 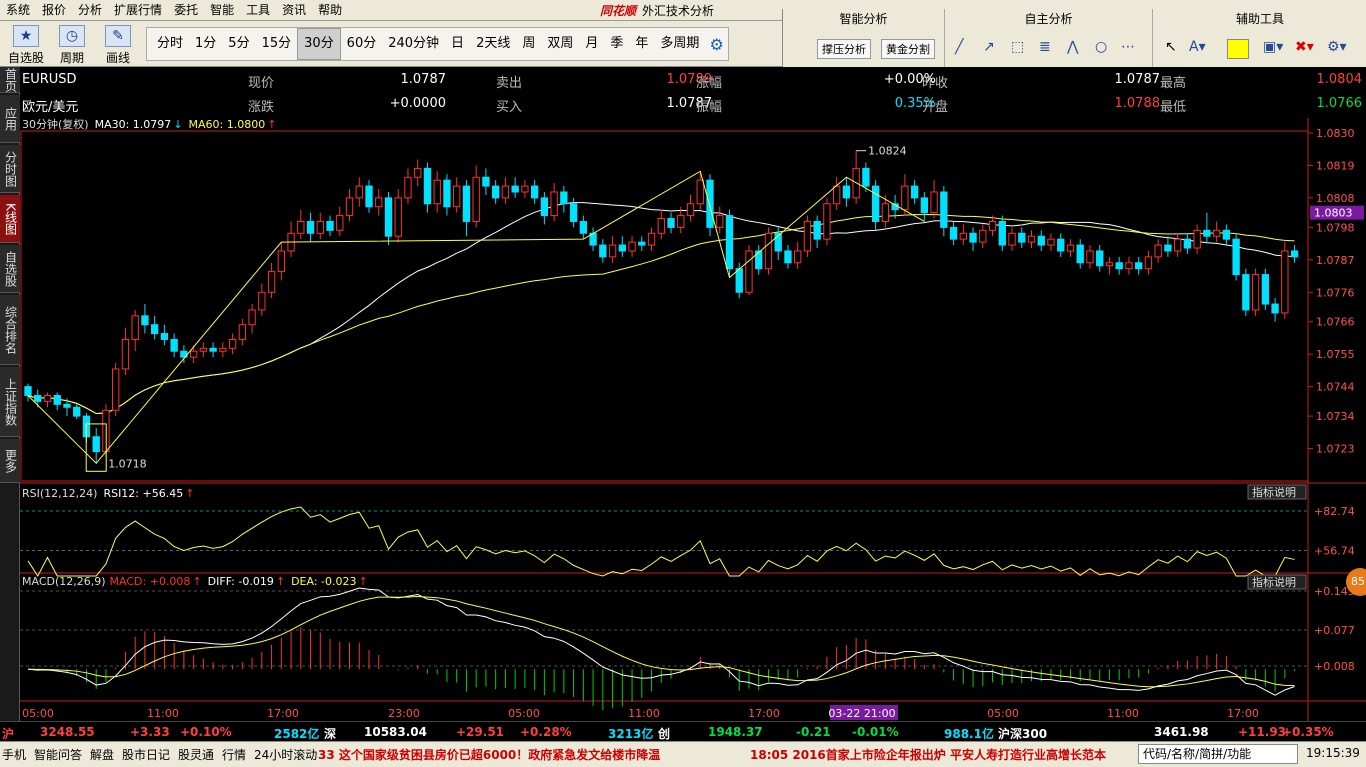 What do you see at coordinates (319, 44) in the screenshot?
I see `period-tab: 30分` at bounding box center [319, 44].